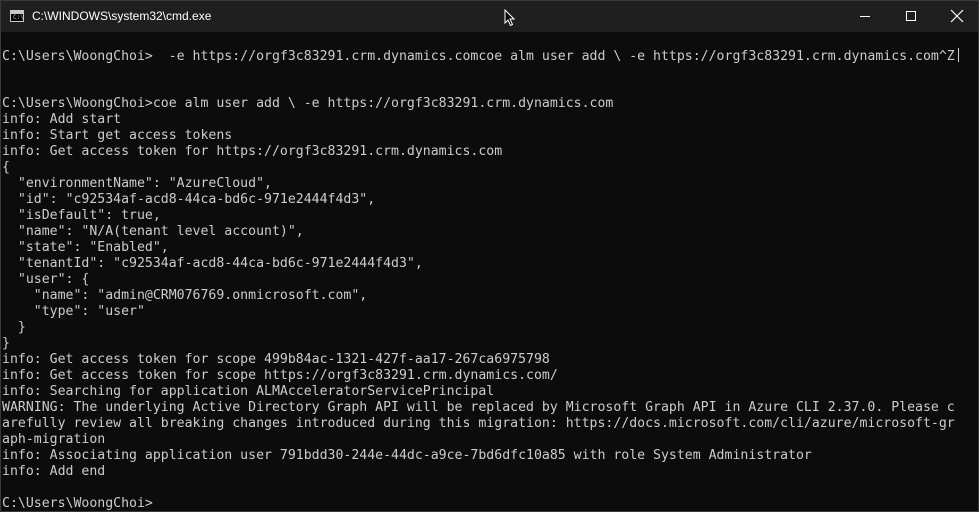  I want to click on terminal-line: info: Add start, so click(62, 119).